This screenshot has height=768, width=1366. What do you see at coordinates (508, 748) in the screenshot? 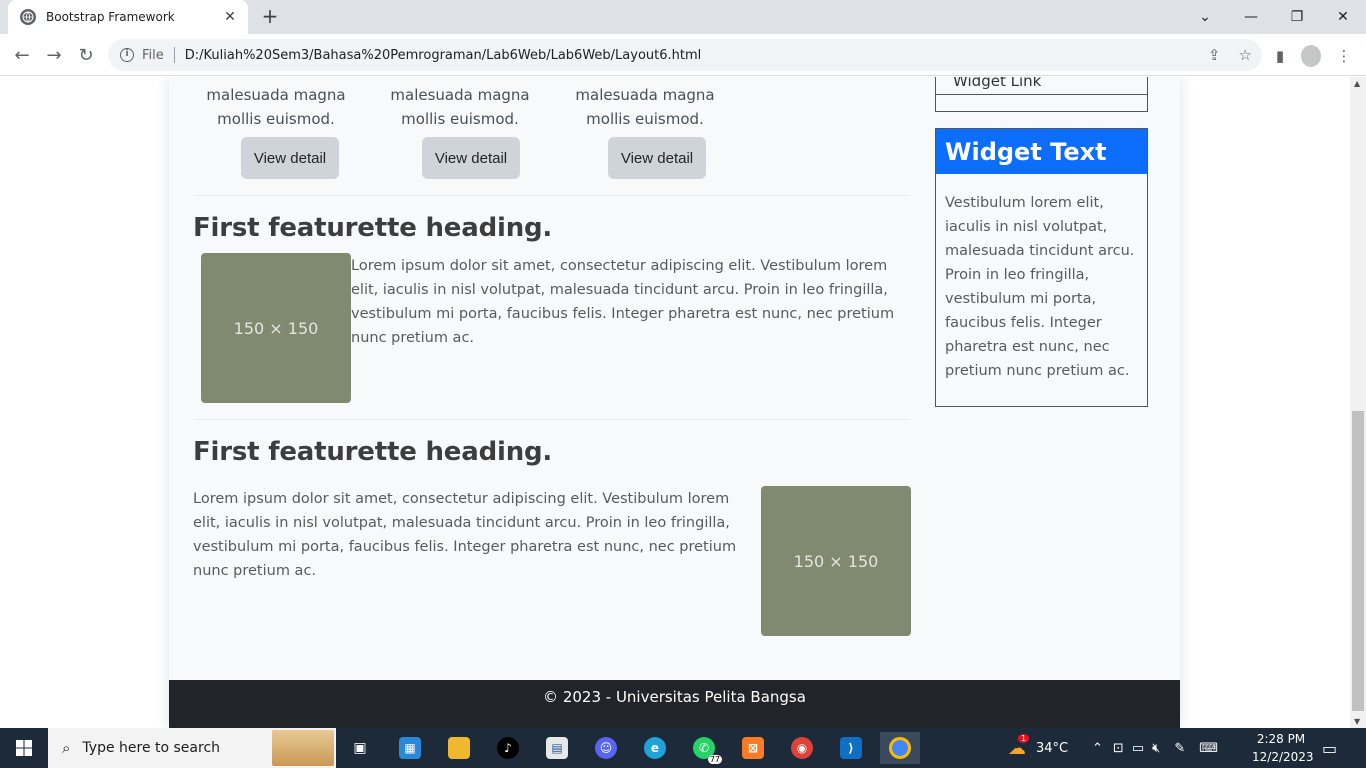
I see `tiktok-icon: ♪` at bounding box center [508, 748].